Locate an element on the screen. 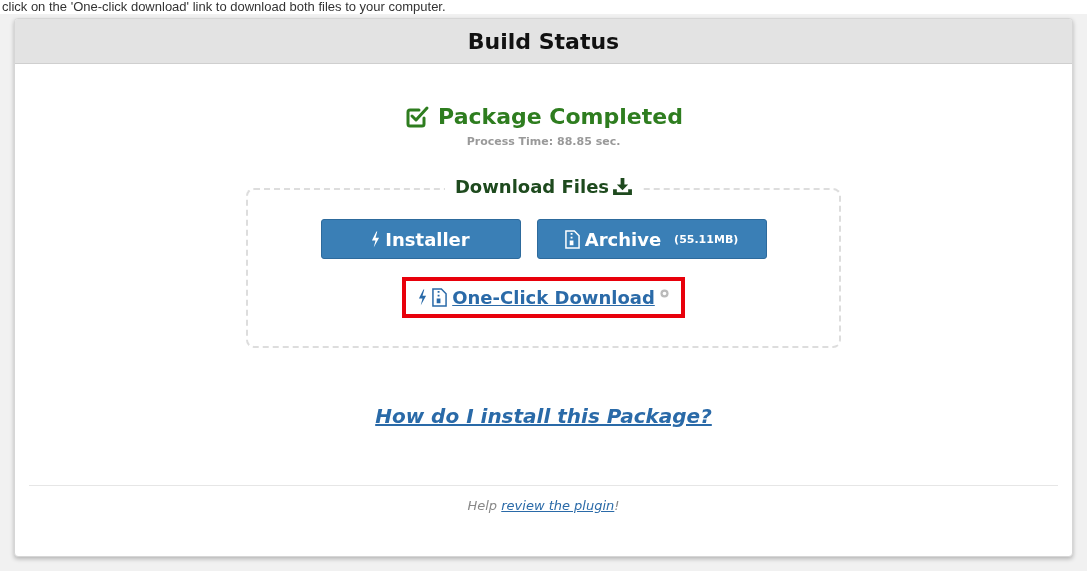 This screenshot has width=1087, height=571. checkbox-icon is located at coordinates (417, 116).